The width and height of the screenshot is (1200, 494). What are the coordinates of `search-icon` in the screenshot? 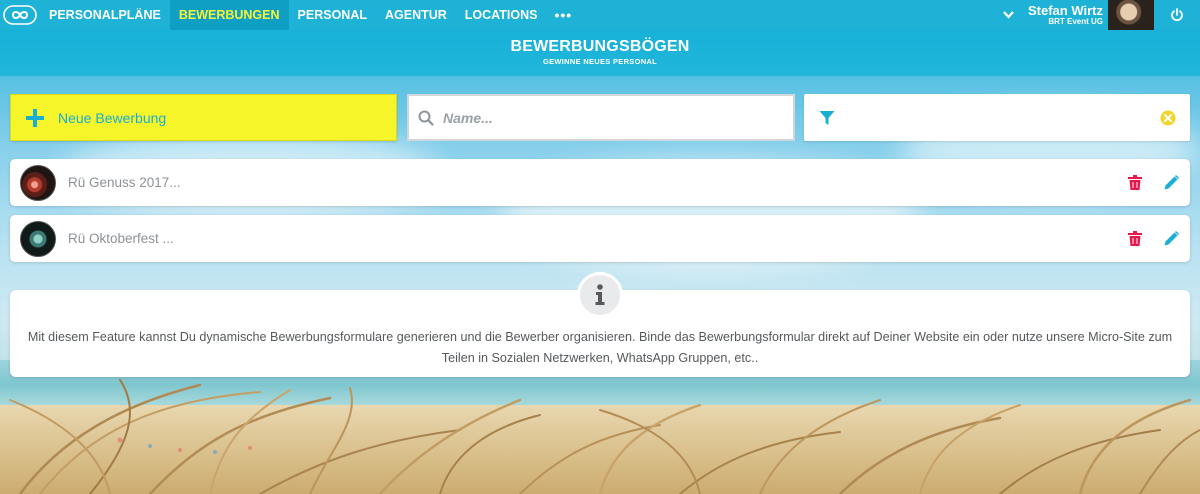 It's located at (426, 118).